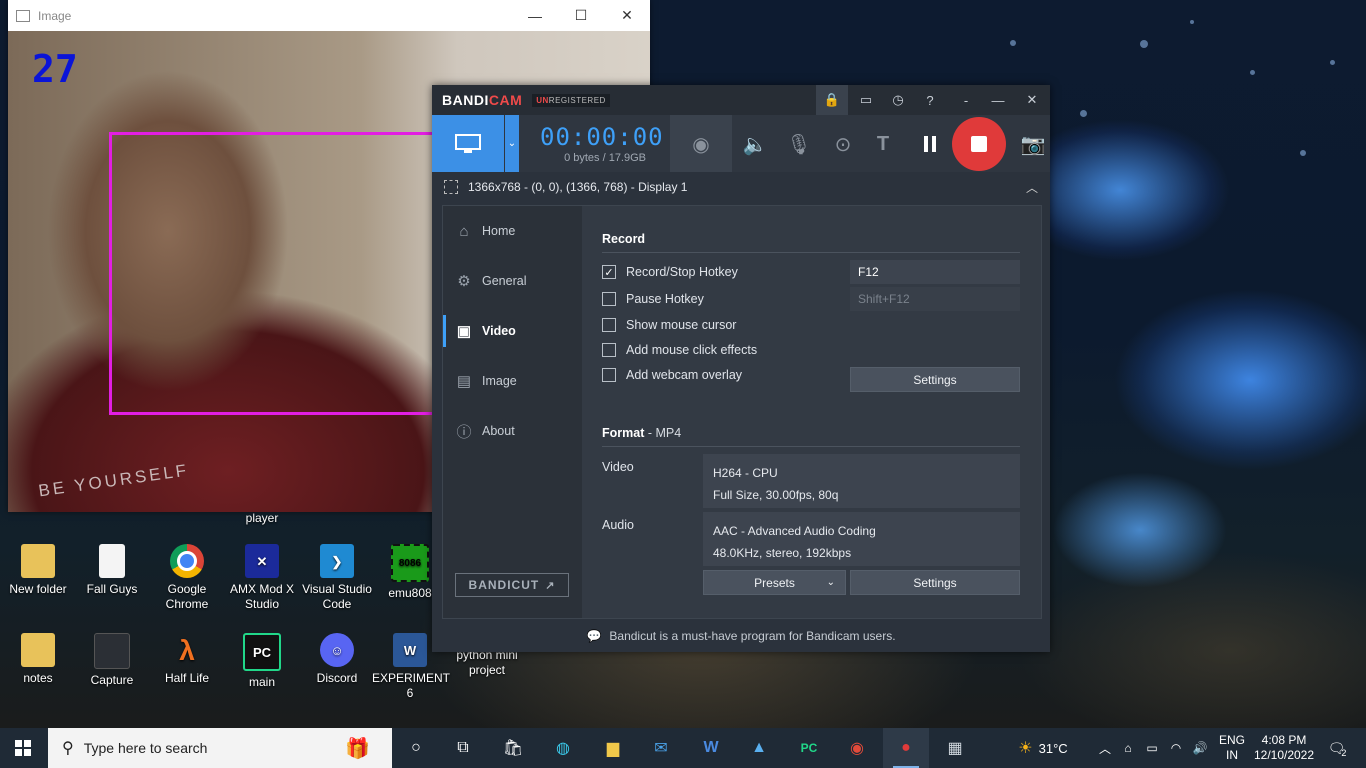 The width and height of the screenshot is (1366, 768). Describe the element at coordinates (262, 578) in the screenshot. I see `desktop-icon-amx-mod-x-studio: ✕ AMX Mod X Studio` at that location.